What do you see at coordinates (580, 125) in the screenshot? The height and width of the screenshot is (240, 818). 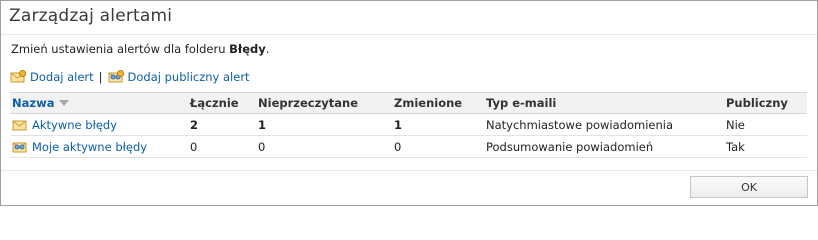 I see `cell-email-type: Natychmiastowe powiadomienia` at bounding box center [580, 125].